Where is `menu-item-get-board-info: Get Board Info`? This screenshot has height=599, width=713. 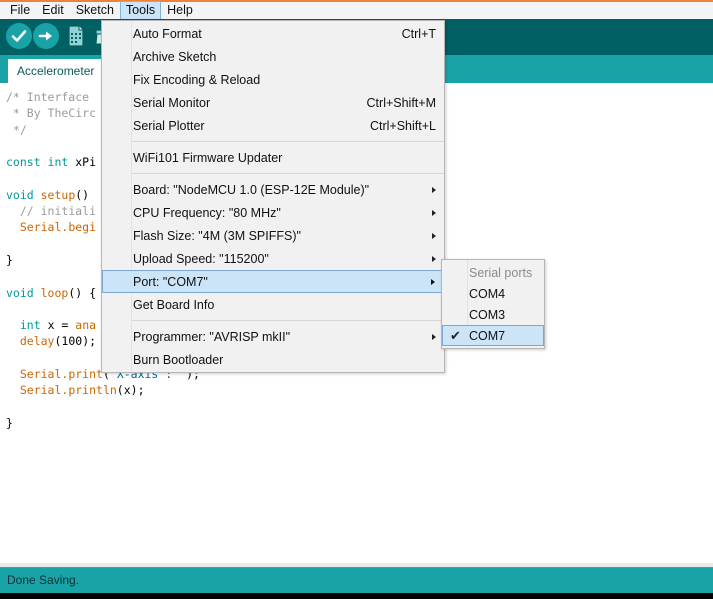
menu-item-get-board-info: Get Board Info is located at coordinates (273, 304).